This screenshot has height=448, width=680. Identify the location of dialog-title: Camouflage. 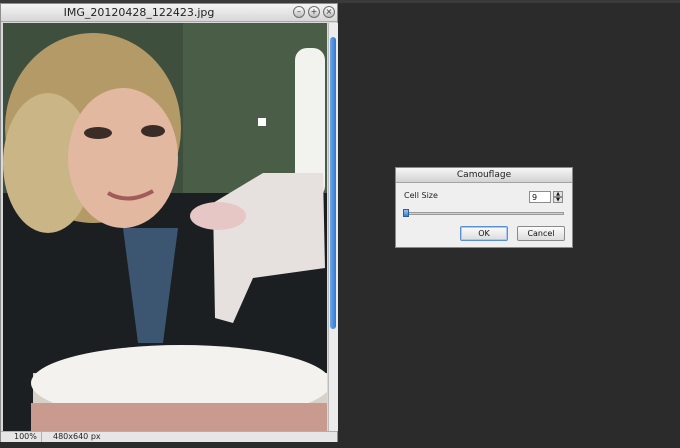
(484, 175).